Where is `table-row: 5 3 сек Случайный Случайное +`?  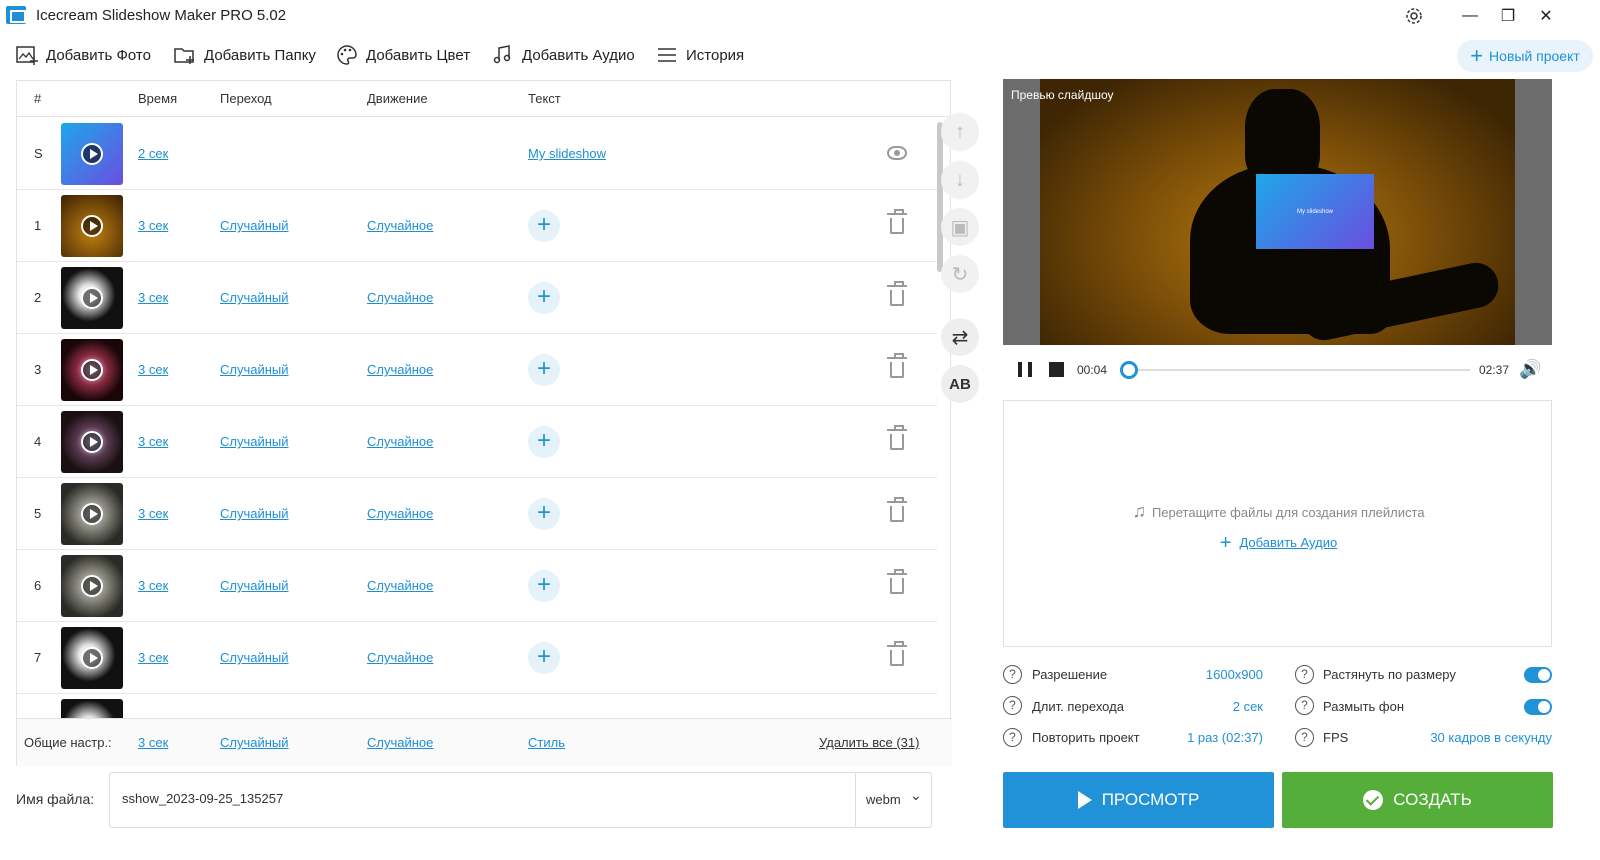
table-row: 5 3 сек Случайный Случайное + is located at coordinates (477, 514).